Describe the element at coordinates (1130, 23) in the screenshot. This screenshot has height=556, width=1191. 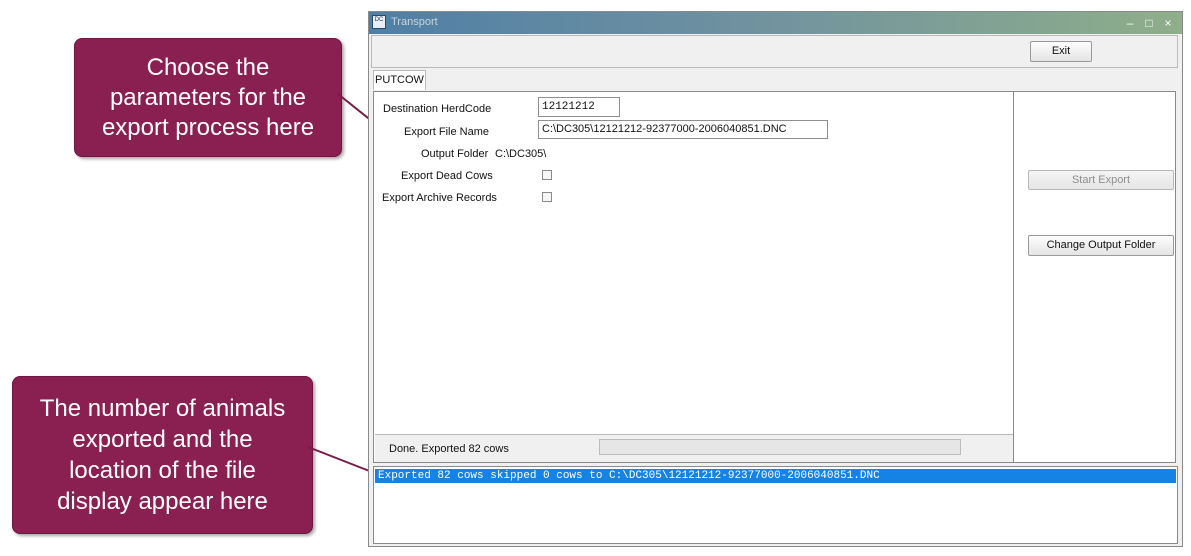
I see `minimize-icon: –` at that location.